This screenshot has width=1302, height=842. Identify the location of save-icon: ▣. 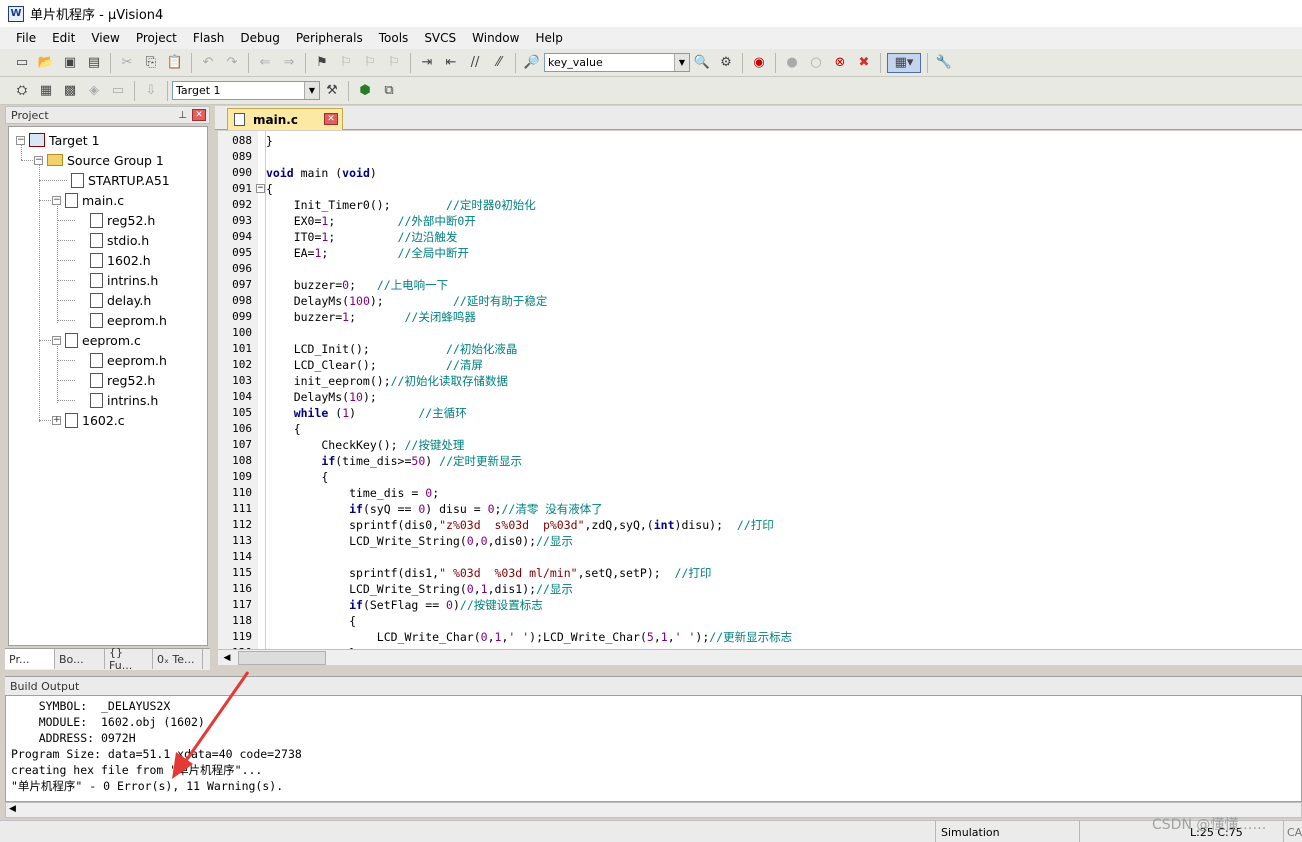
(70, 63).